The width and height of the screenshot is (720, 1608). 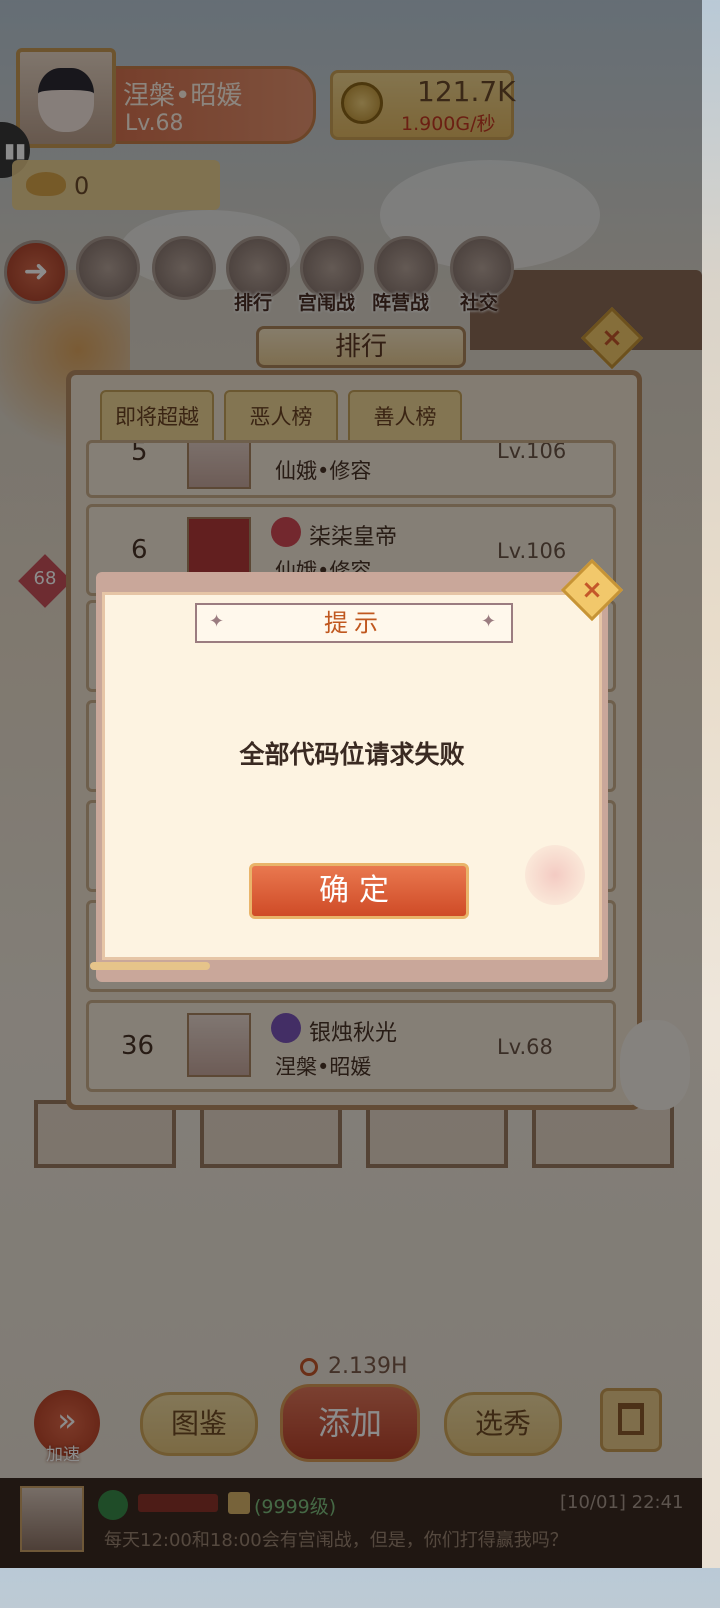 What do you see at coordinates (555, 875) in the screenshot?
I see `blossom-decoration` at bounding box center [555, 875].